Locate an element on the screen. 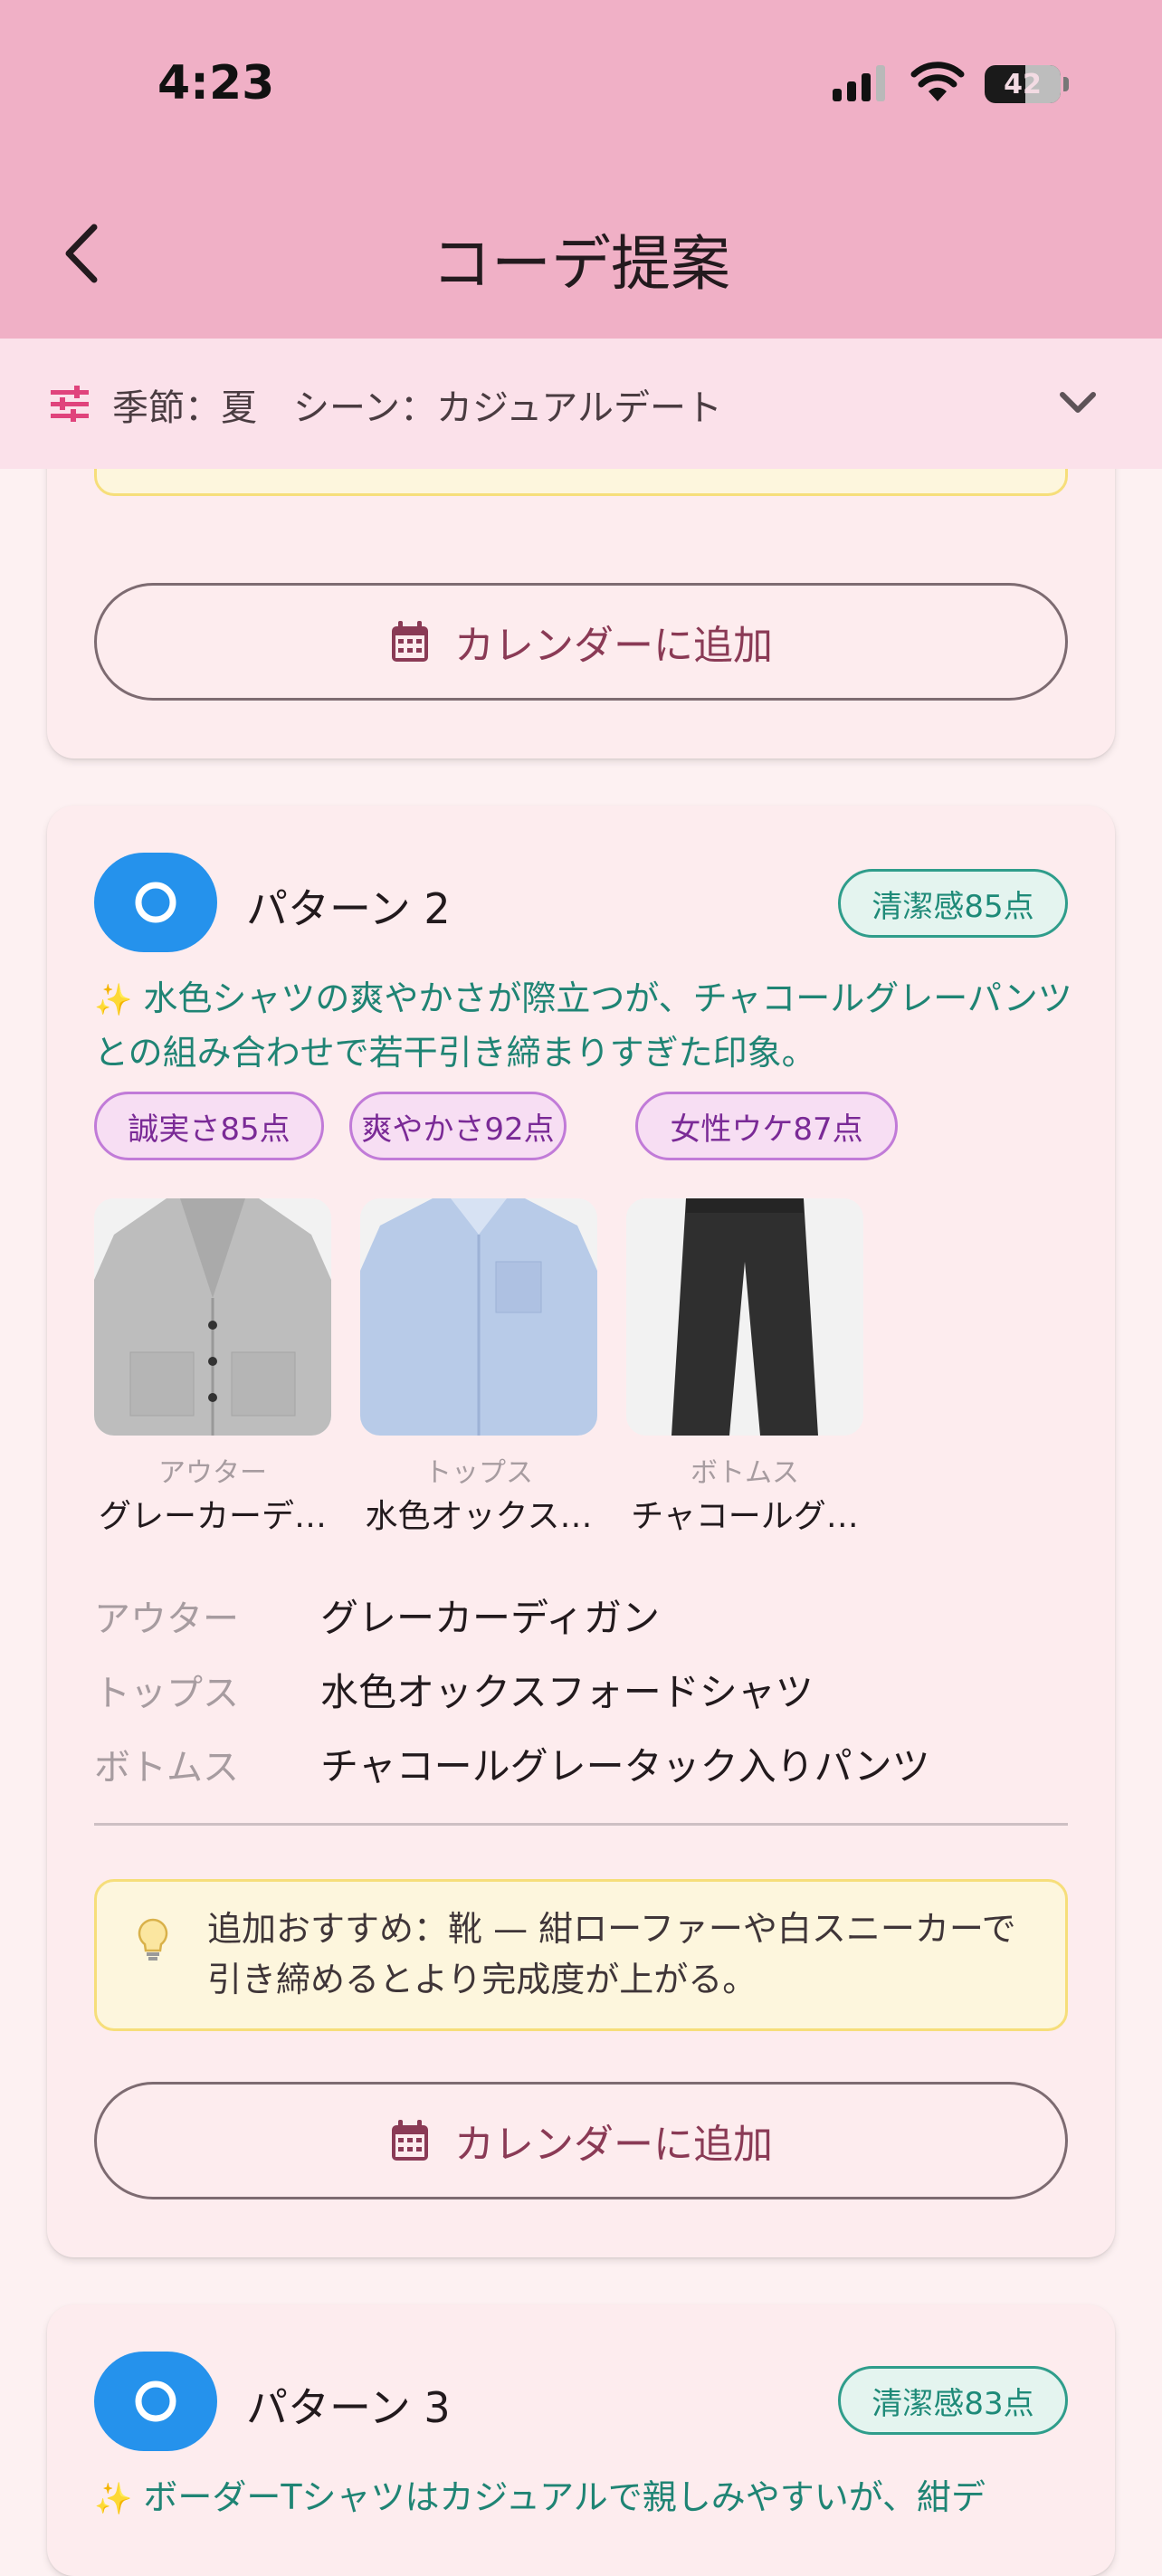 This screenshot has width=1162, height=2576. item-category: アウター is located at coordinates (213, 1473).